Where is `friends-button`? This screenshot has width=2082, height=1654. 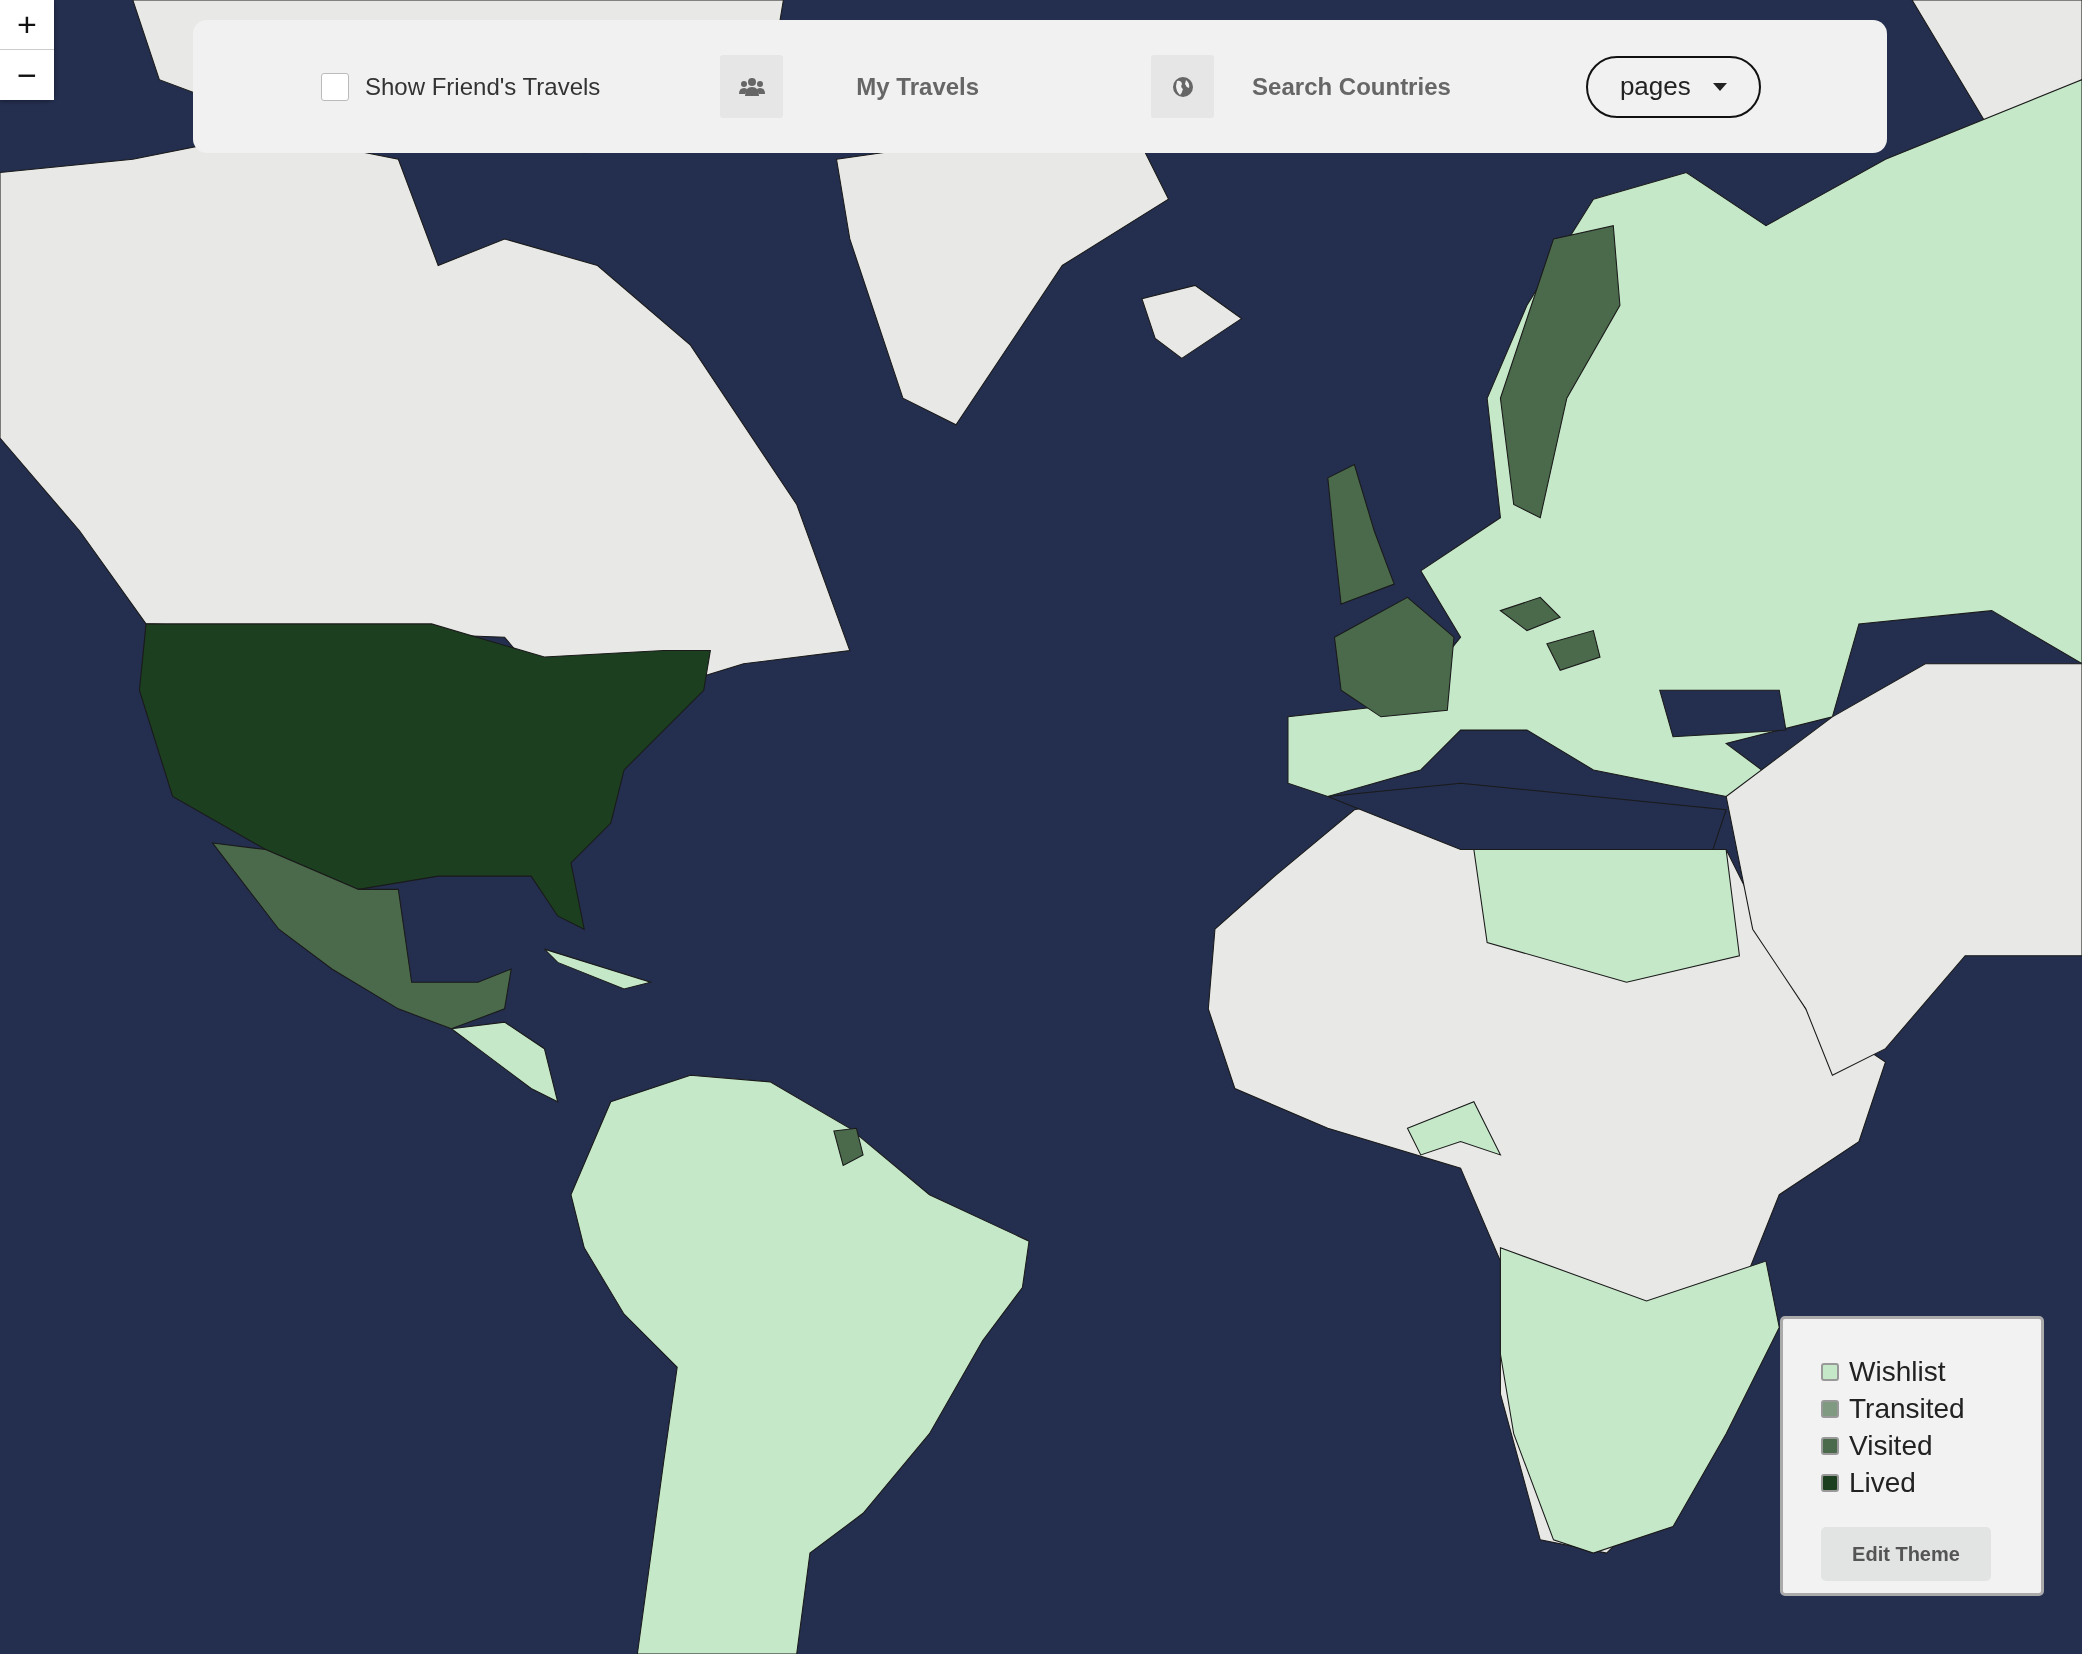
friends-button is located at coordinates (752, 86).